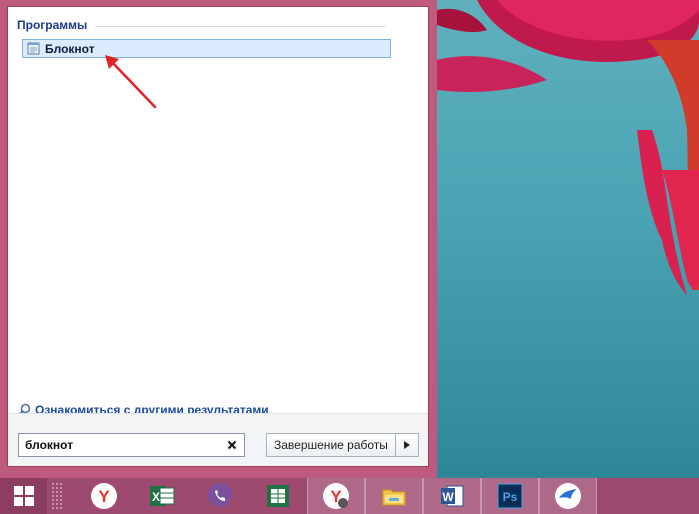 Image resolution: width=699 pixels, height=514 pixels. Describe the element at coordinates (33, 48) in the screenshot. I see `notepad-icon` at that location.